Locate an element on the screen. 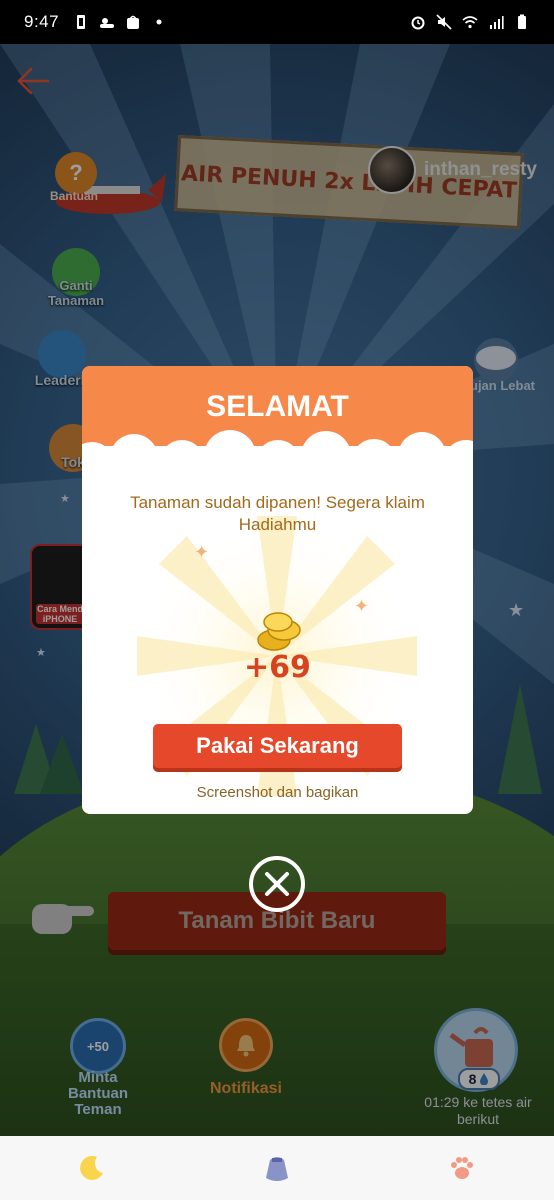  bottom-nav is located at coordinates (277, 1168).